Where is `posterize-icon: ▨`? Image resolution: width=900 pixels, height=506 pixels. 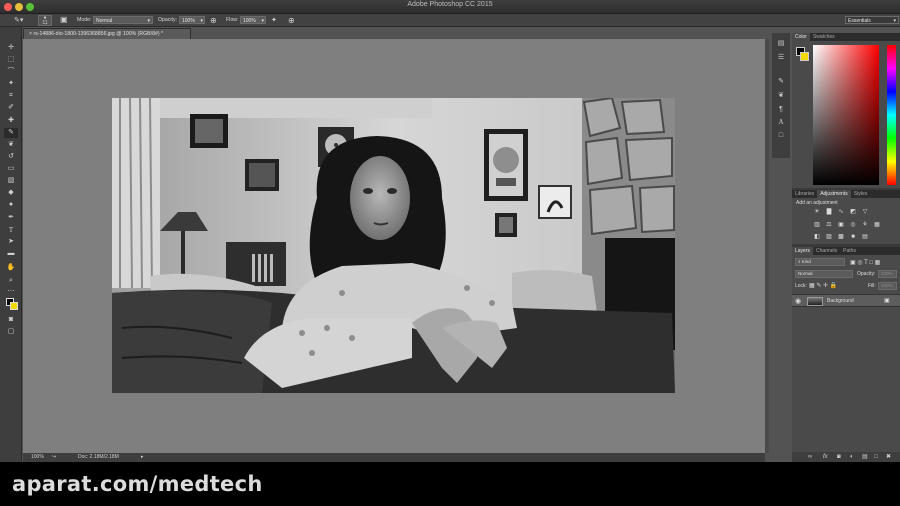 posterize-icon: ▨ is located at coordinates (829, 237).